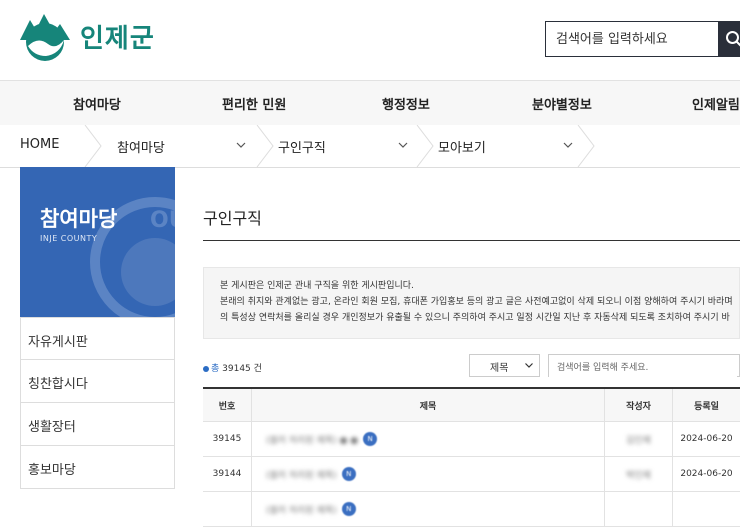  Describe the element at coordinates (499, 368) in the screenshot. I see `search-field-value: 제목` at that location.